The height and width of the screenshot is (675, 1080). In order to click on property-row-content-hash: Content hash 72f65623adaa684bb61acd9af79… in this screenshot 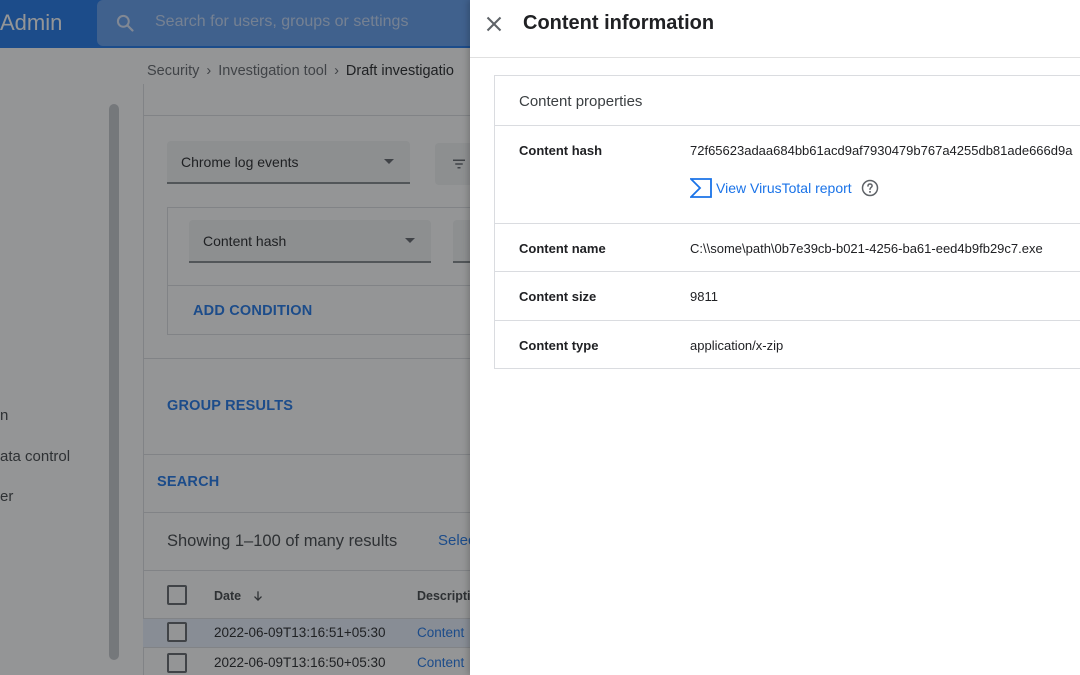, I will do `click(787, 175)`.